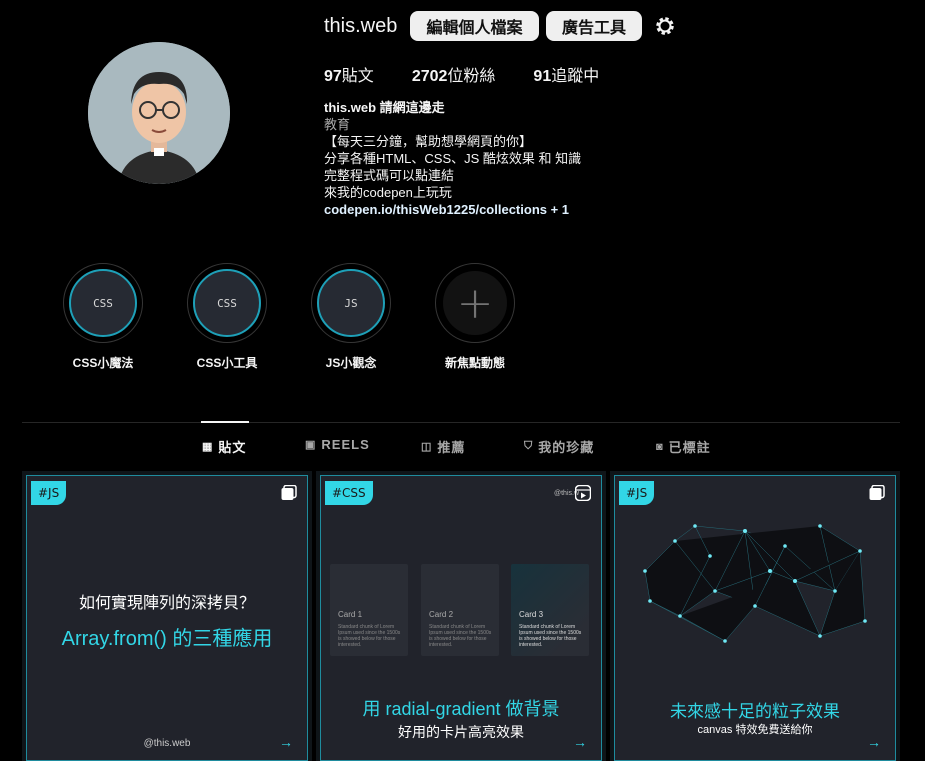 Image resolution: width=925 pixels, height=761 pixels. What do you see at coordinates (660, 446) in the screenshot?
I see `tagged-icon: ◙` at bounding box center [660, 446].